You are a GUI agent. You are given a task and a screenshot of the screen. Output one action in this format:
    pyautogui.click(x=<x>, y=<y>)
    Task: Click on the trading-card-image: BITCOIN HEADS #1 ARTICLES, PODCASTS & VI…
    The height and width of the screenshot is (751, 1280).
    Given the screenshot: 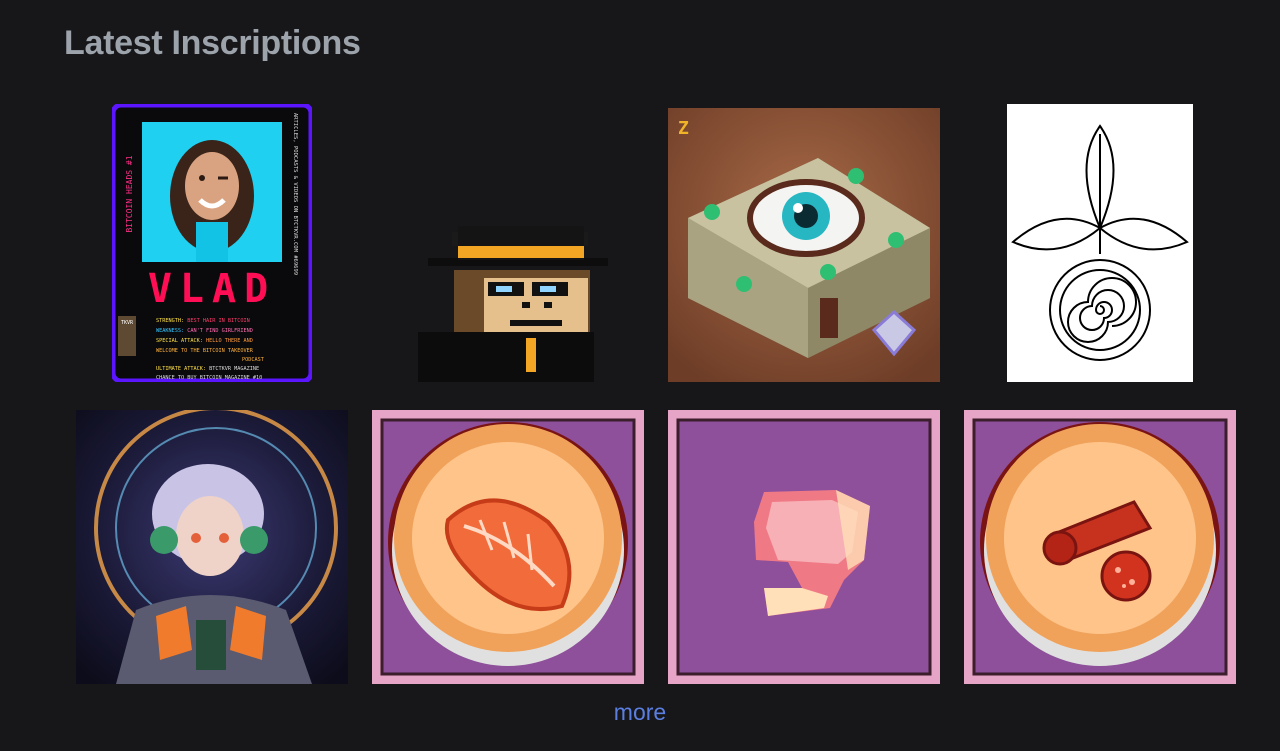 What is the action you would take?
    pyautogui.click(x=212, y=243)
    